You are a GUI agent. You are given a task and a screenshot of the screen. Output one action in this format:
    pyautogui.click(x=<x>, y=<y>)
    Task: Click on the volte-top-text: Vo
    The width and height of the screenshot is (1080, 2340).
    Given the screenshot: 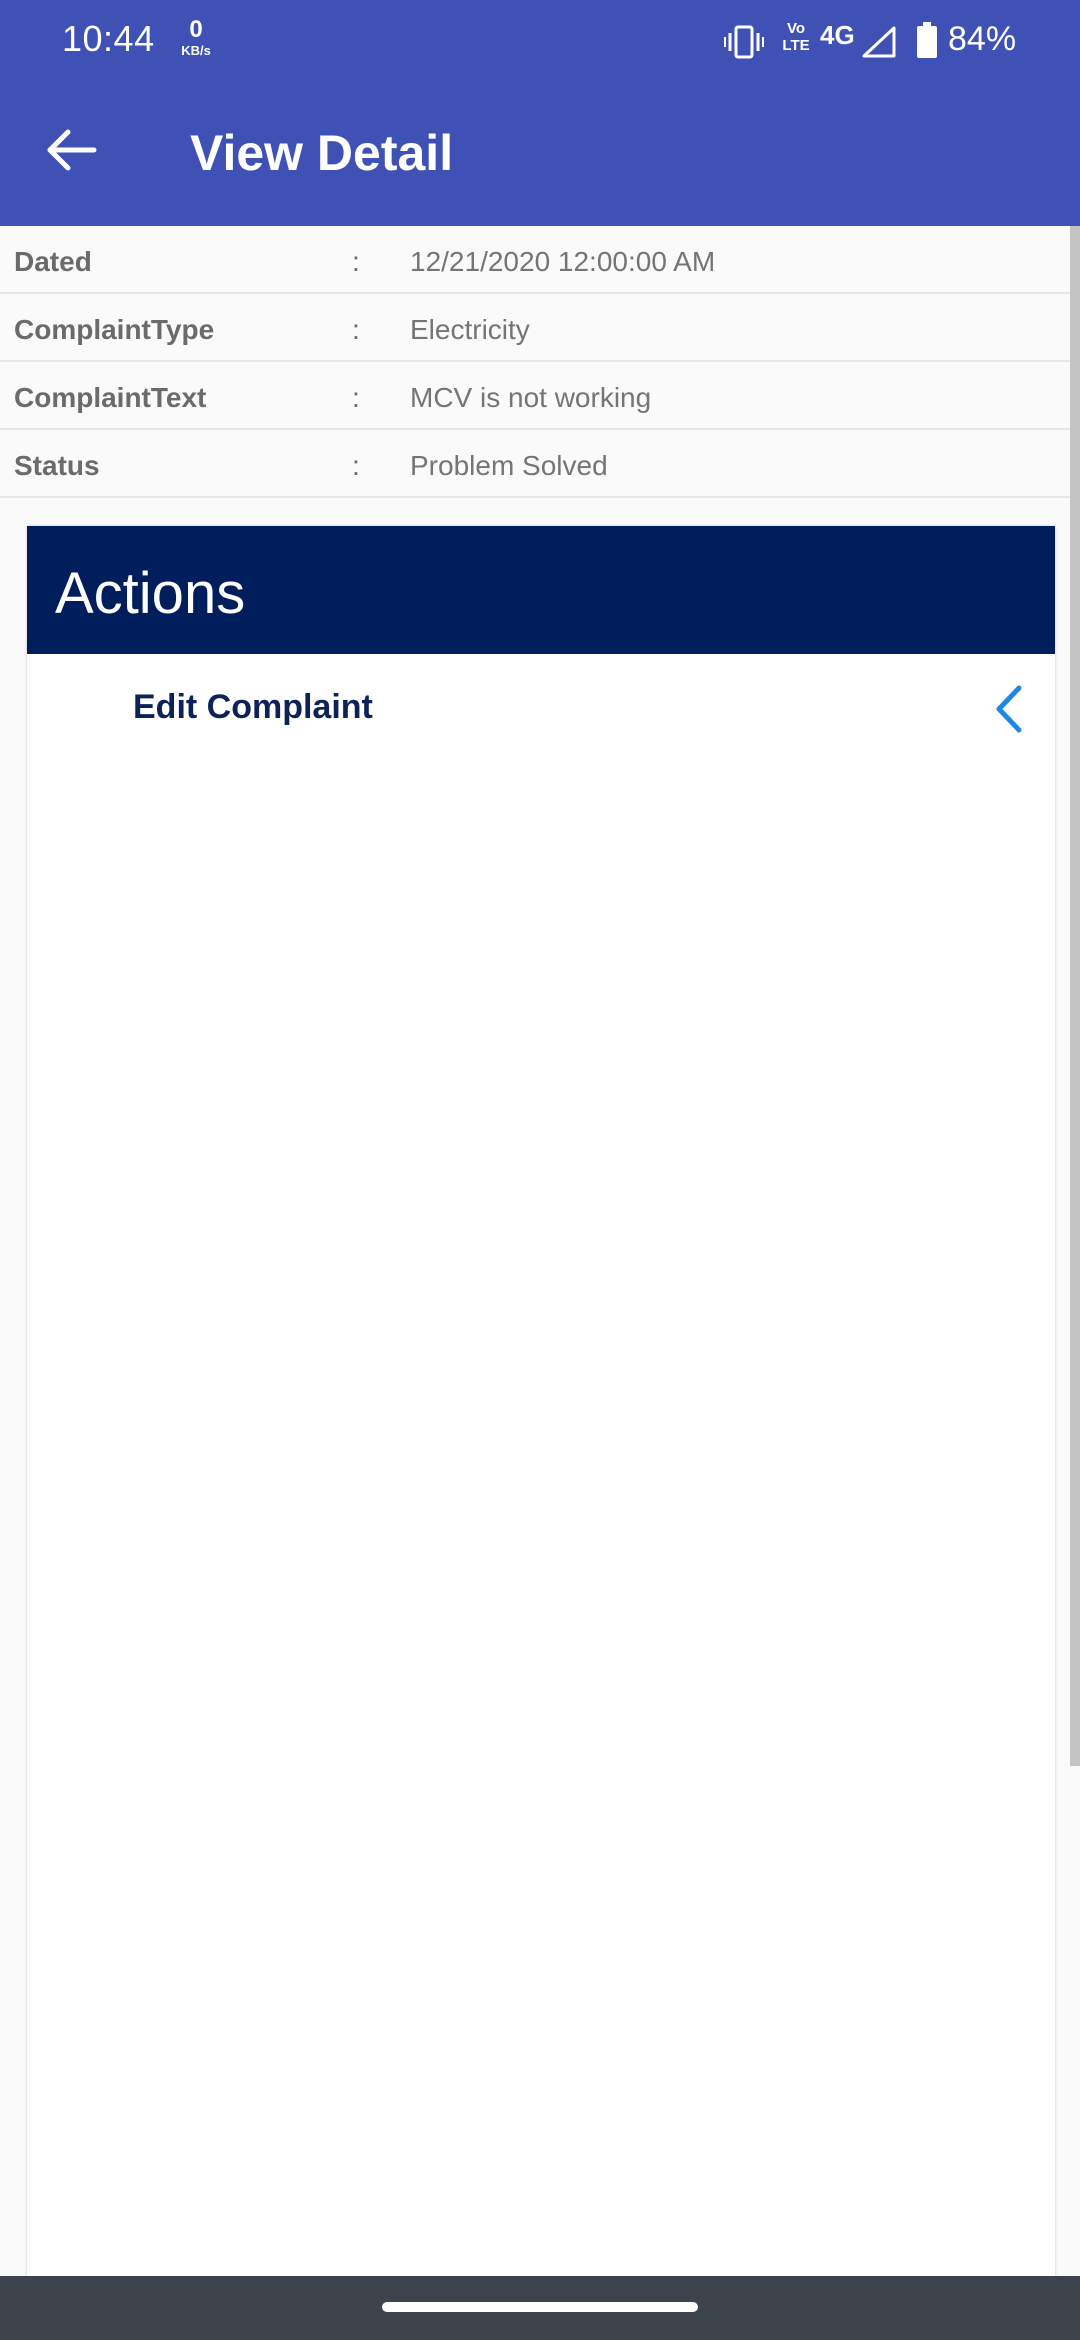 What is the action you would take?
    pyautogui.click(x=796, y=28)
    